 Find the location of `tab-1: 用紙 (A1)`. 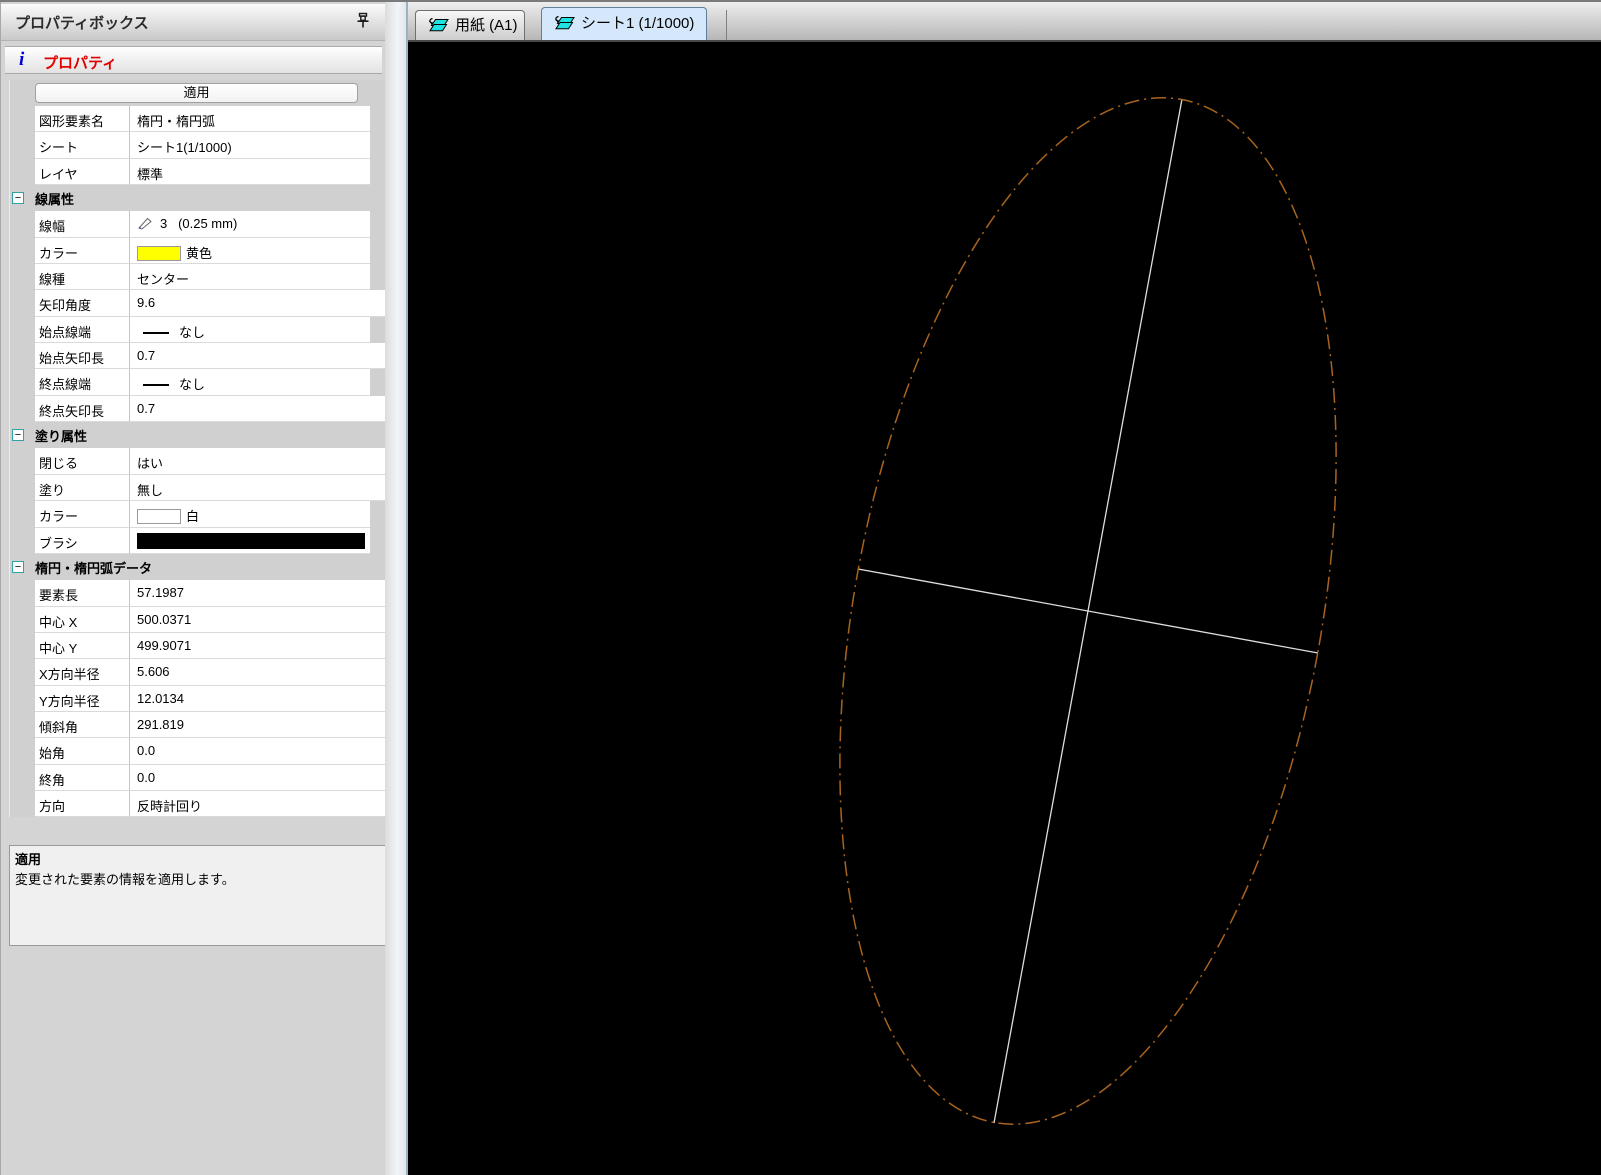

tab-1: 用紙 (A1) is located at coordinates (470, 25).